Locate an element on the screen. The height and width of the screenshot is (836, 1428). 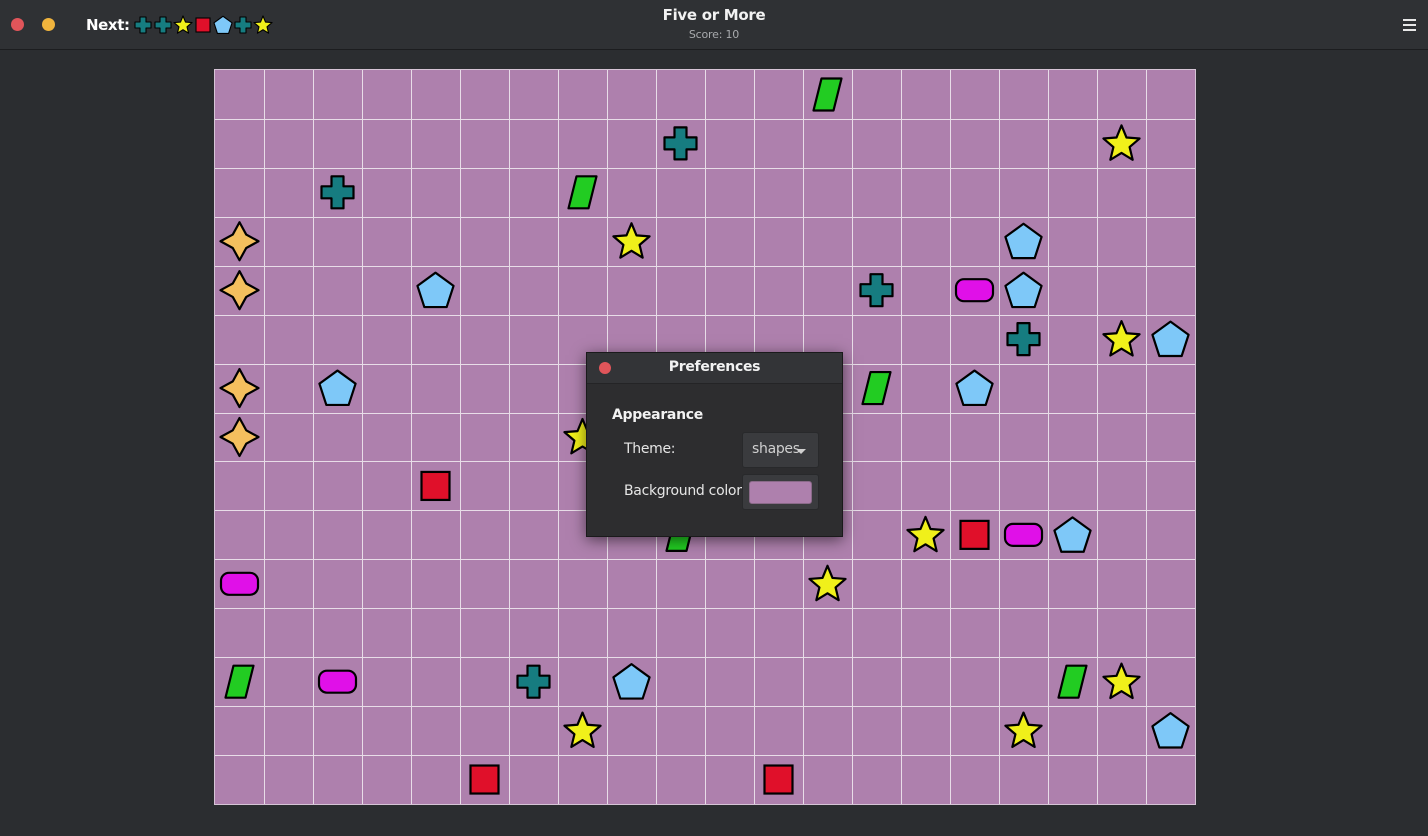
main-menu-button is located at coordinates (1410, 25).